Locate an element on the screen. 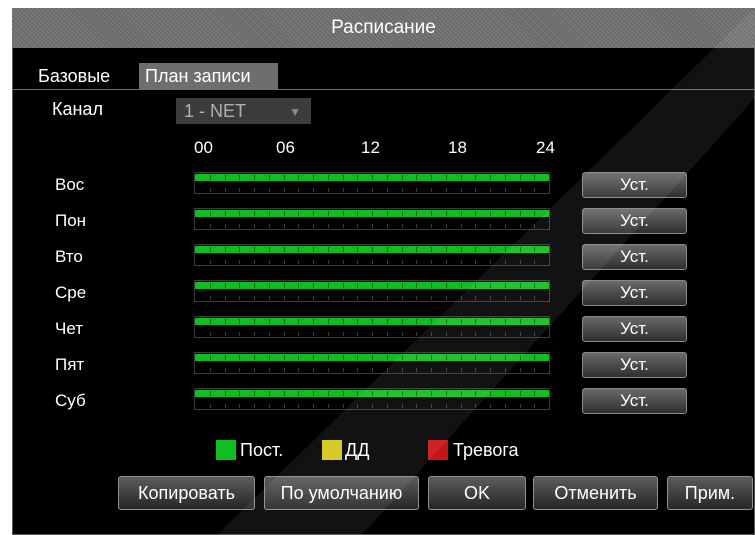 This screenshot has width=755, height=535. hour-label: 18 is located at coordinates (457, 147).